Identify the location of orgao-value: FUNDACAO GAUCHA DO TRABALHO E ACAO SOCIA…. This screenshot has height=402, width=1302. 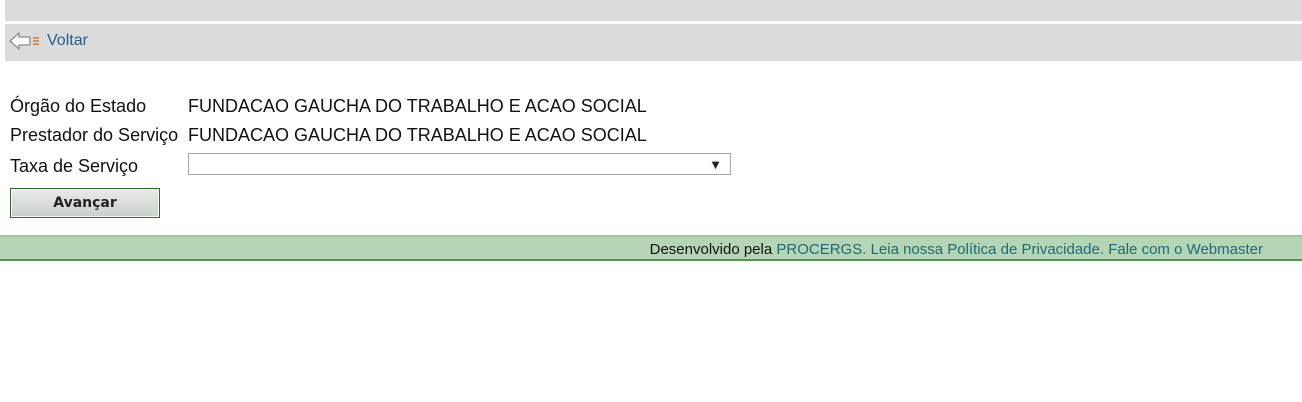
(417, 106).